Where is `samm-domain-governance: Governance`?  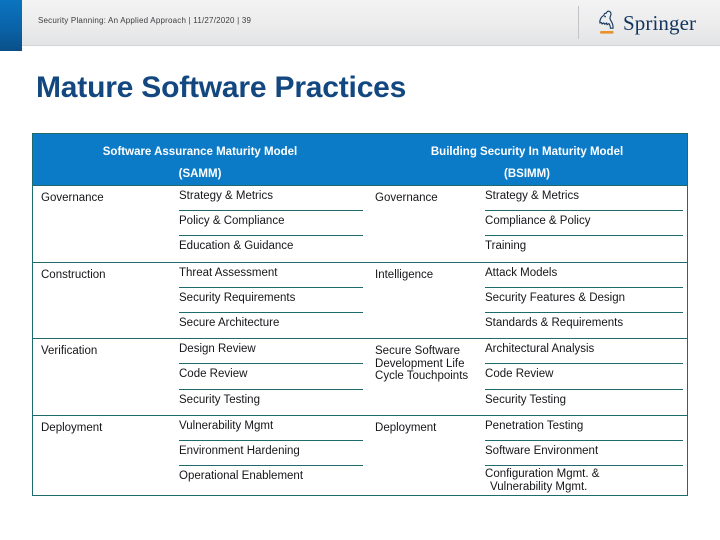 samm-domain-governance: Governance is located at coordinates (102, 224).